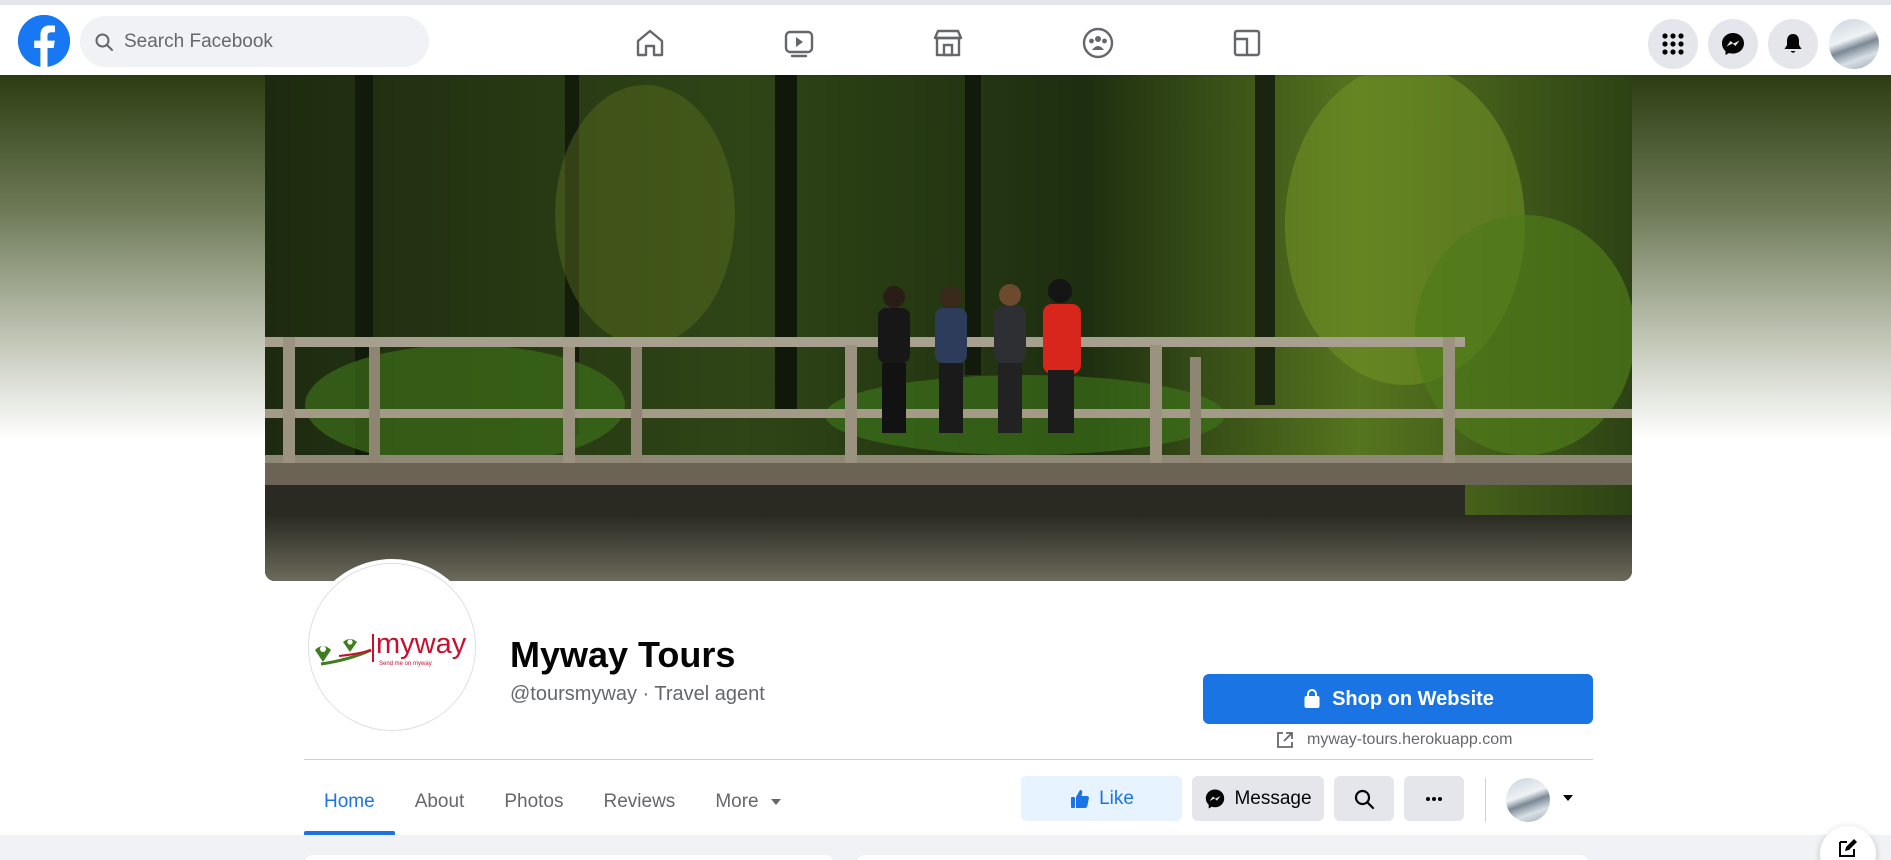  Describe the element at coordinates (799, 43) in the screenshot. I see `watch-icon` at that location.